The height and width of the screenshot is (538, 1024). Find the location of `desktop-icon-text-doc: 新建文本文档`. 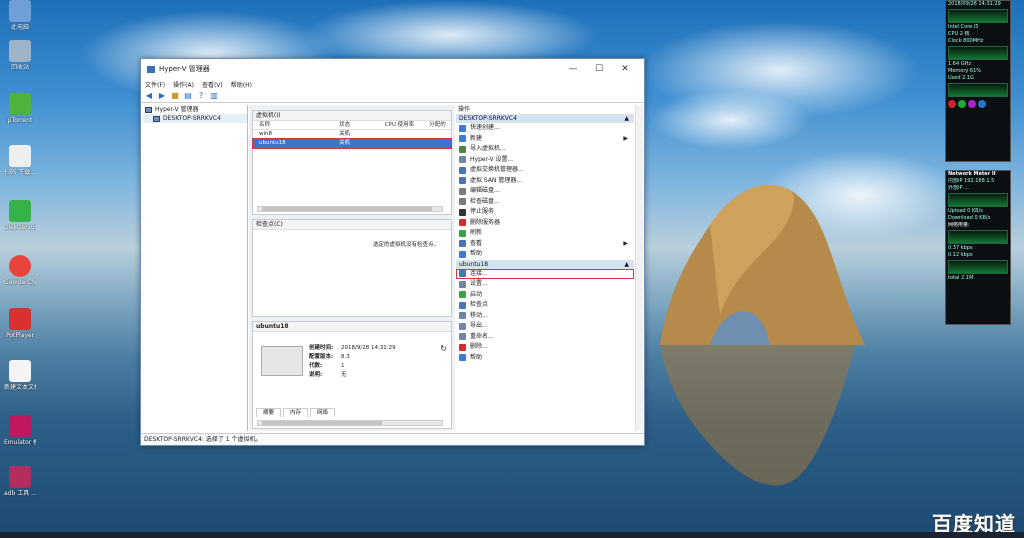

desktop-icon-text-doc: 新建文本文档 is located at coordinates (20, 375).